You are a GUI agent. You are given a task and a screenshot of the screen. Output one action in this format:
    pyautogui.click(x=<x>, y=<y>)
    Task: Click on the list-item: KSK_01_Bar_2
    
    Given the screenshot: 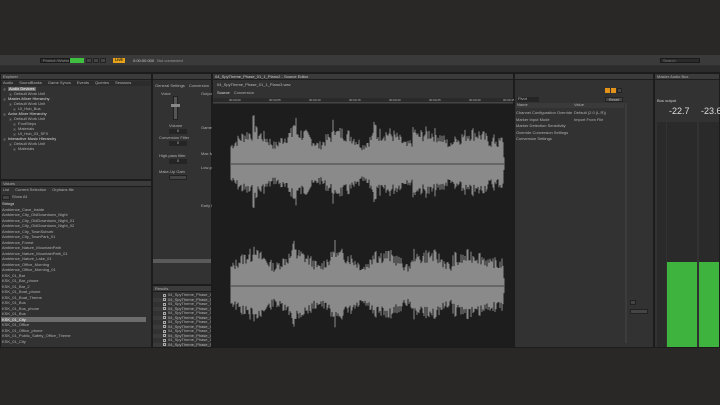 What is the action you would take?
    pyautogui.click(x=73, y=286)
    